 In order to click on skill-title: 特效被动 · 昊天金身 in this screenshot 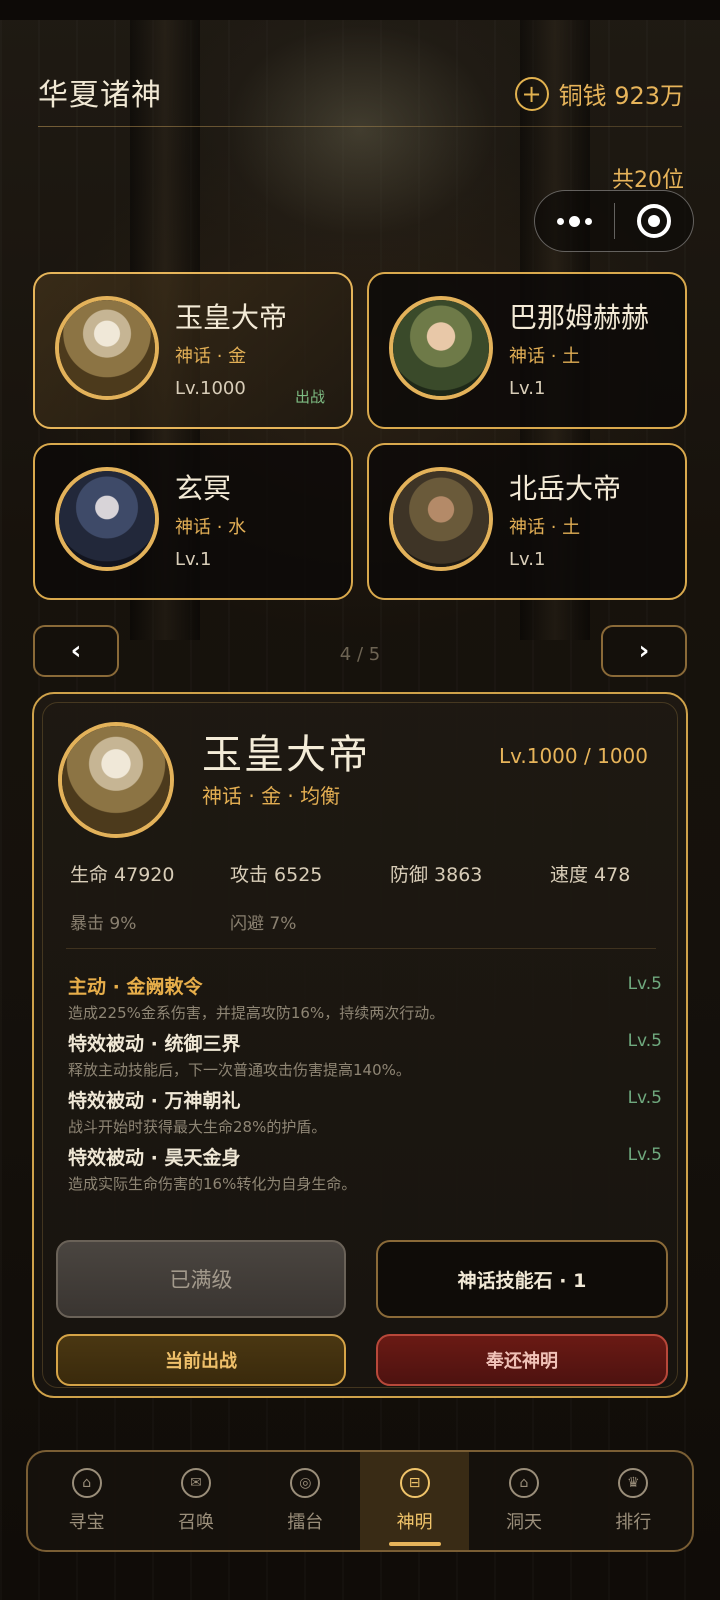, I will do `click(154, 1158)`.